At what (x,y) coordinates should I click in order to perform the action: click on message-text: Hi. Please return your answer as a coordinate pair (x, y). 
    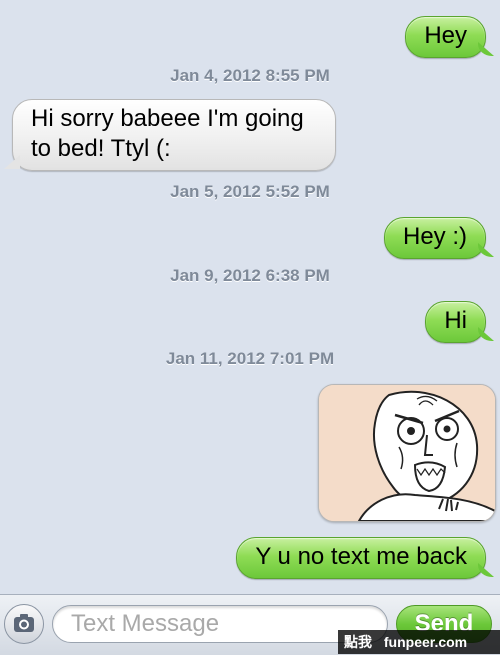
    Looking at the image, I should click on (455, 320).